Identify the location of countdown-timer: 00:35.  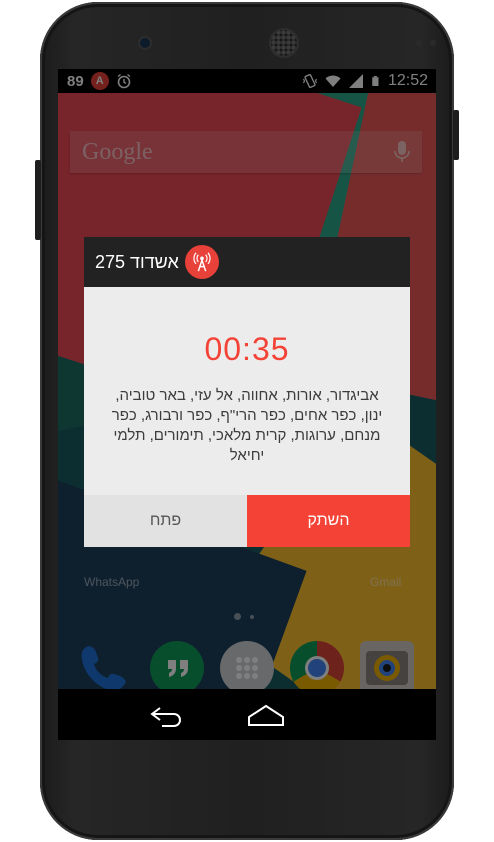
(247, 349).